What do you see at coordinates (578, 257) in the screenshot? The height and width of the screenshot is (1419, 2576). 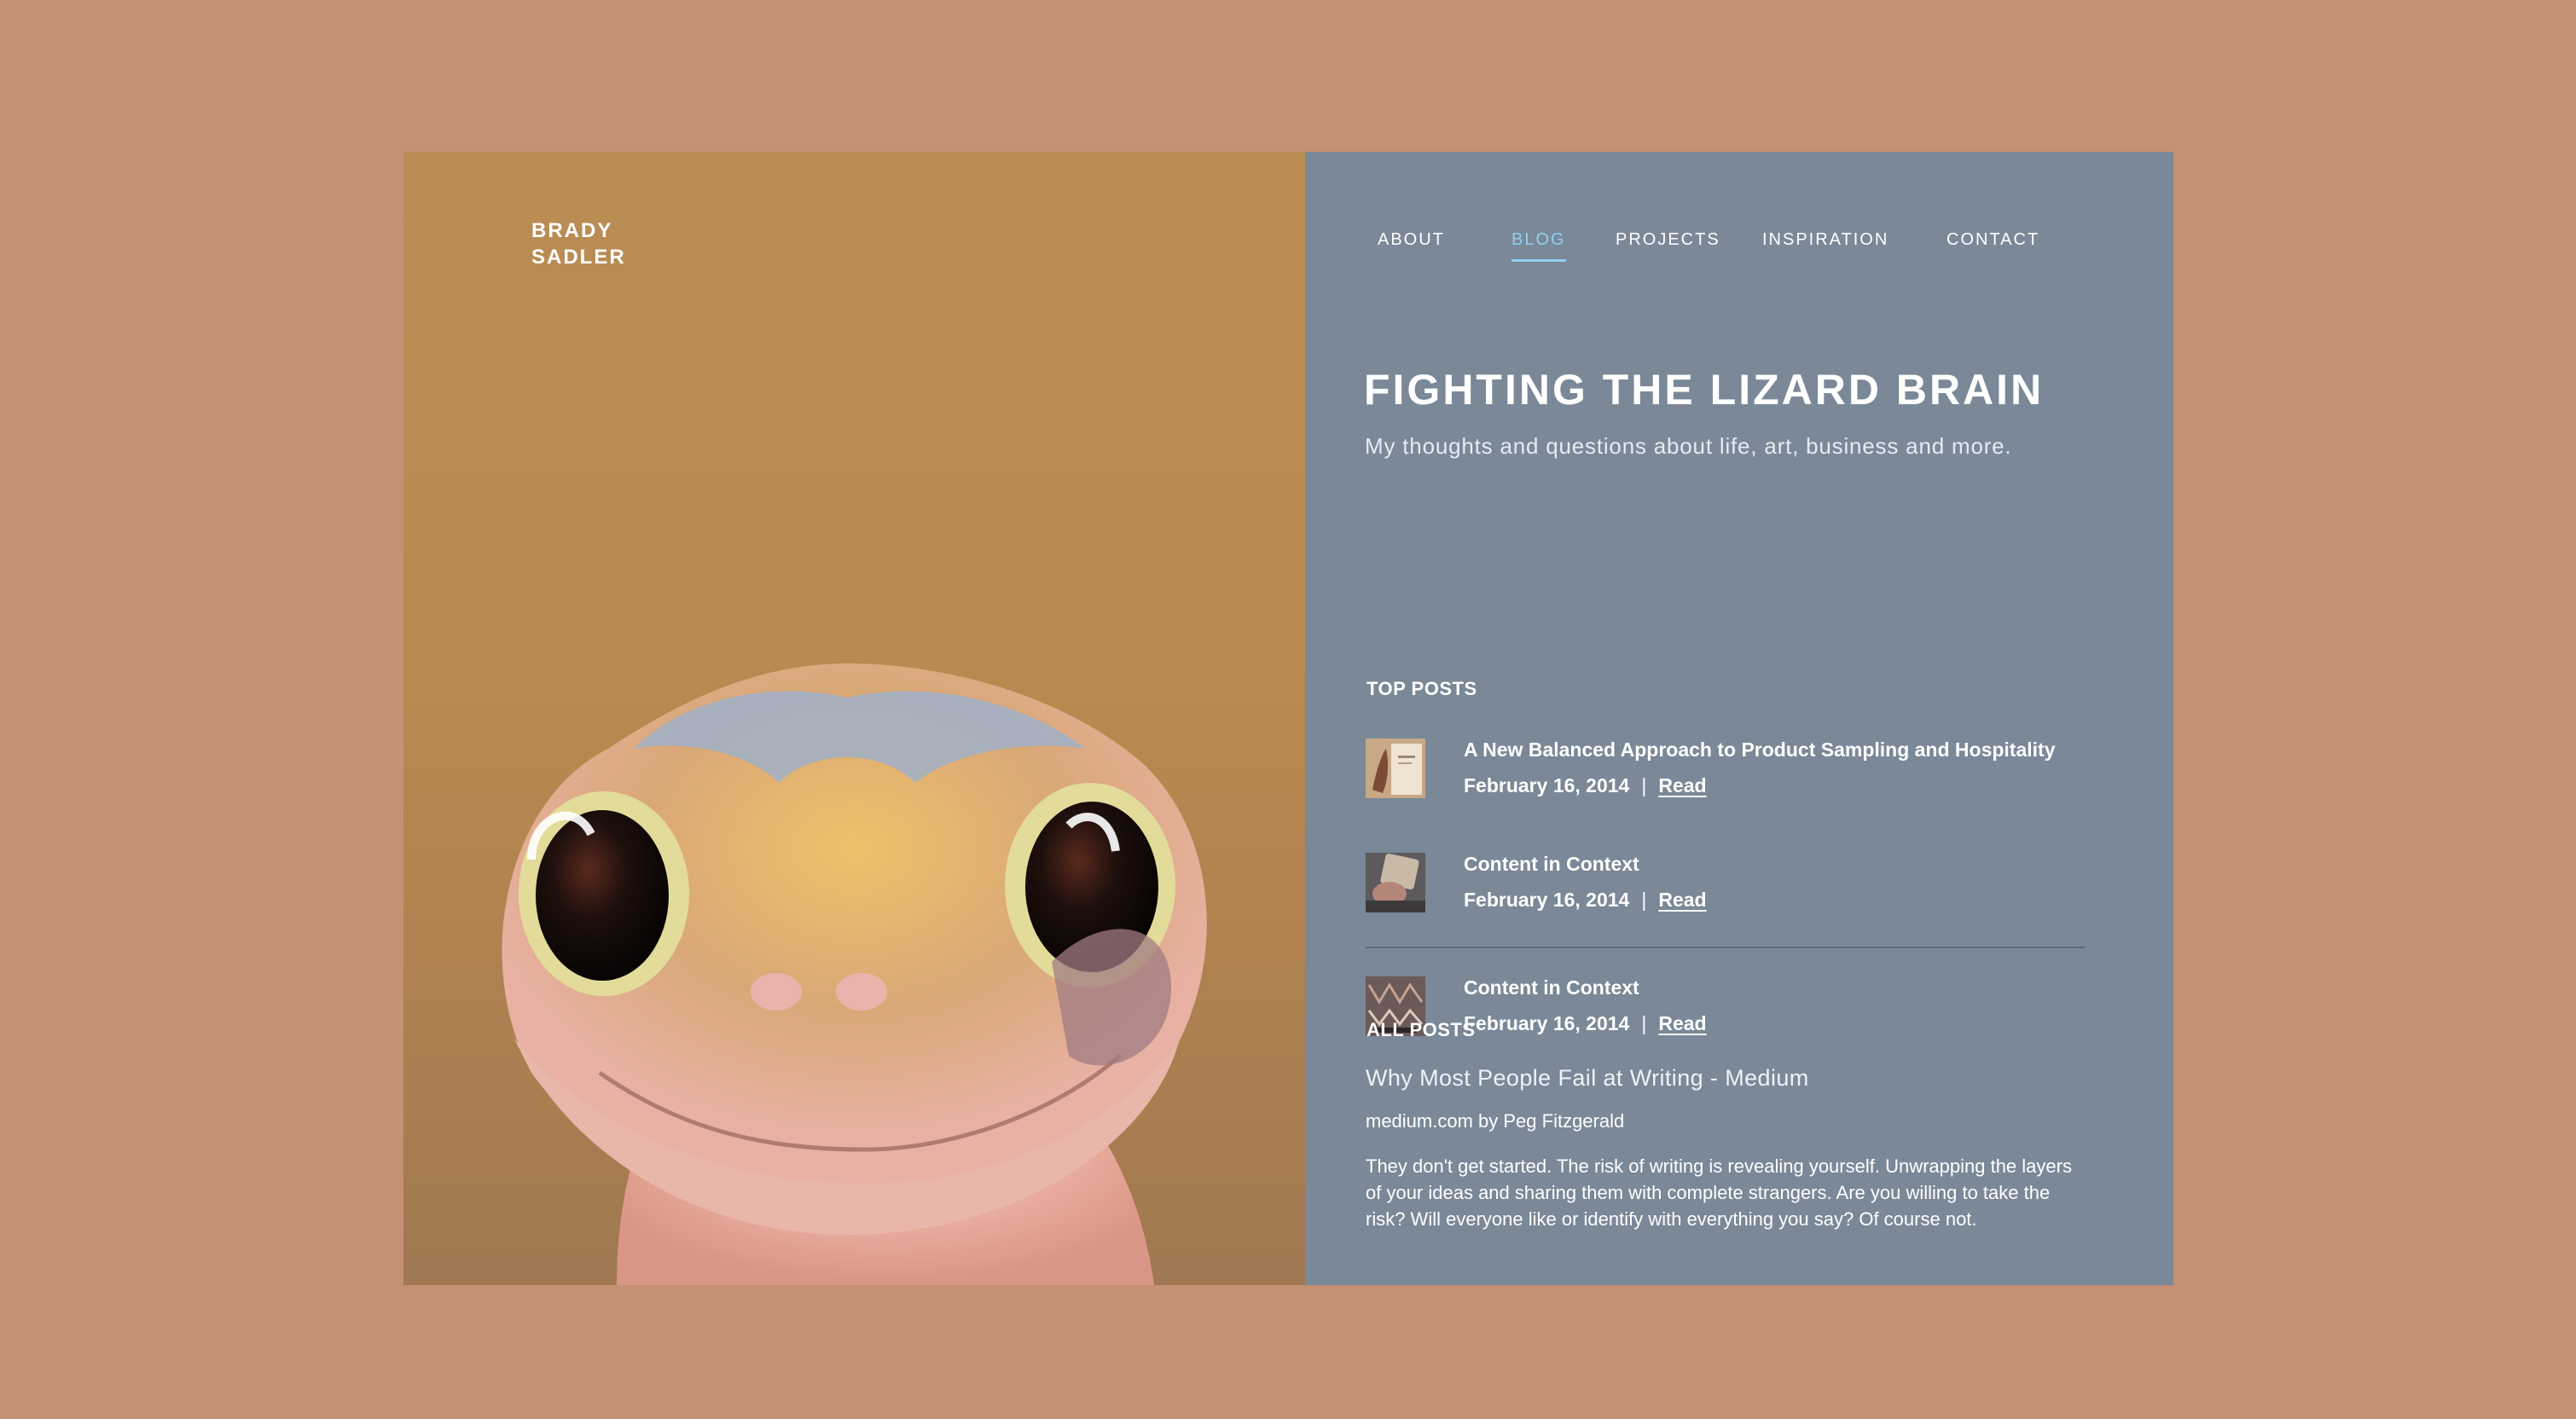 I see `brand-line-2: SADLER` at bounding box center [578, 257].